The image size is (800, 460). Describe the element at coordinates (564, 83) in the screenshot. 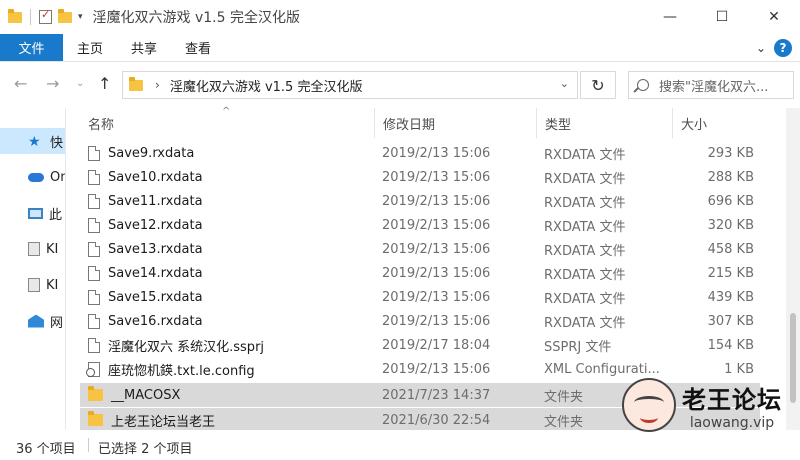

I see `address-dropdown-icon: ⌄` at that location.